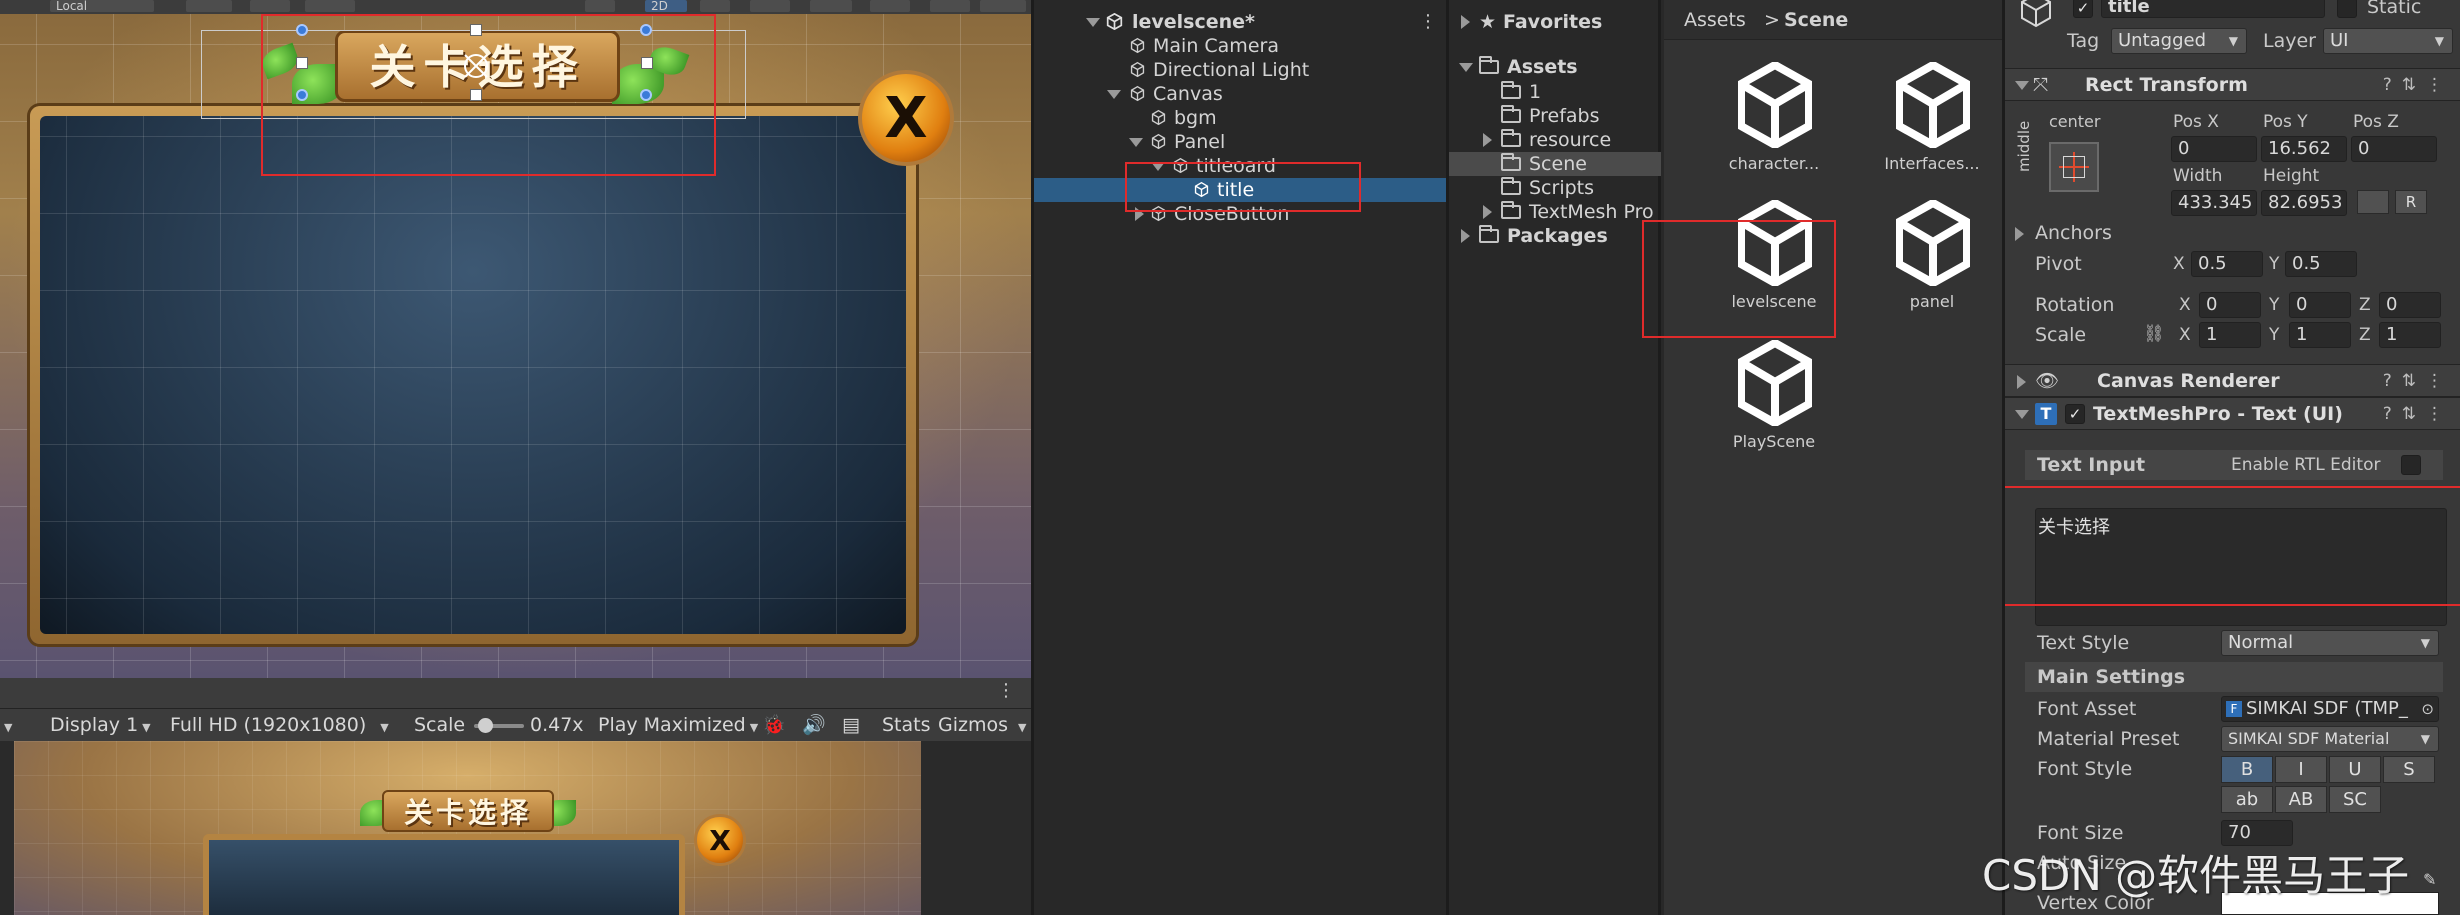 This screenshot has width=2460, height=915. I want to click on camera-settings-button, so click(950, 6).